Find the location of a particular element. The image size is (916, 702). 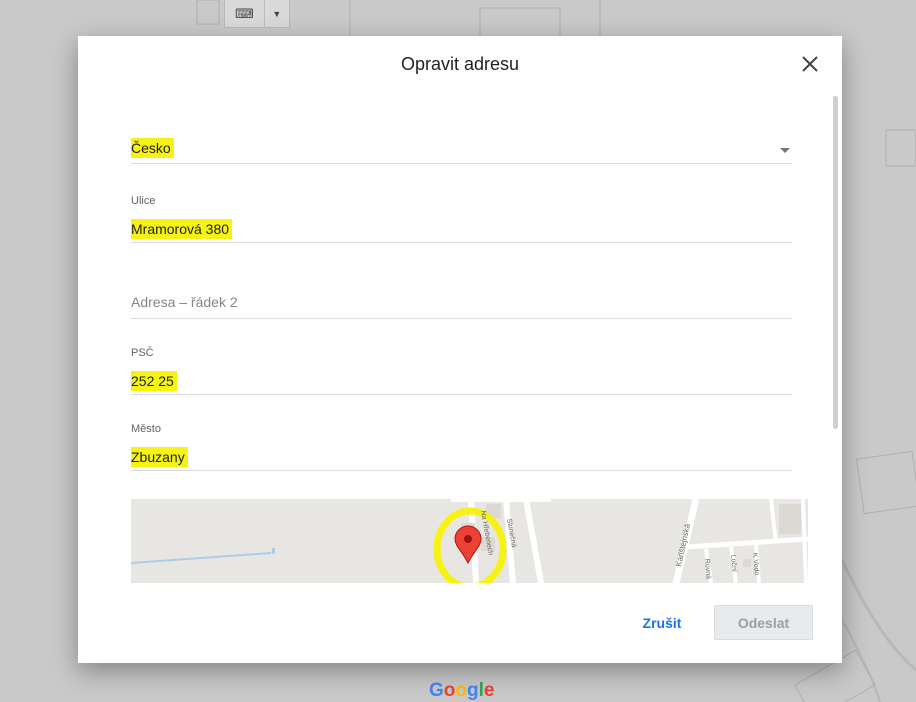

scrollbar is located at coordinates (835, 262).